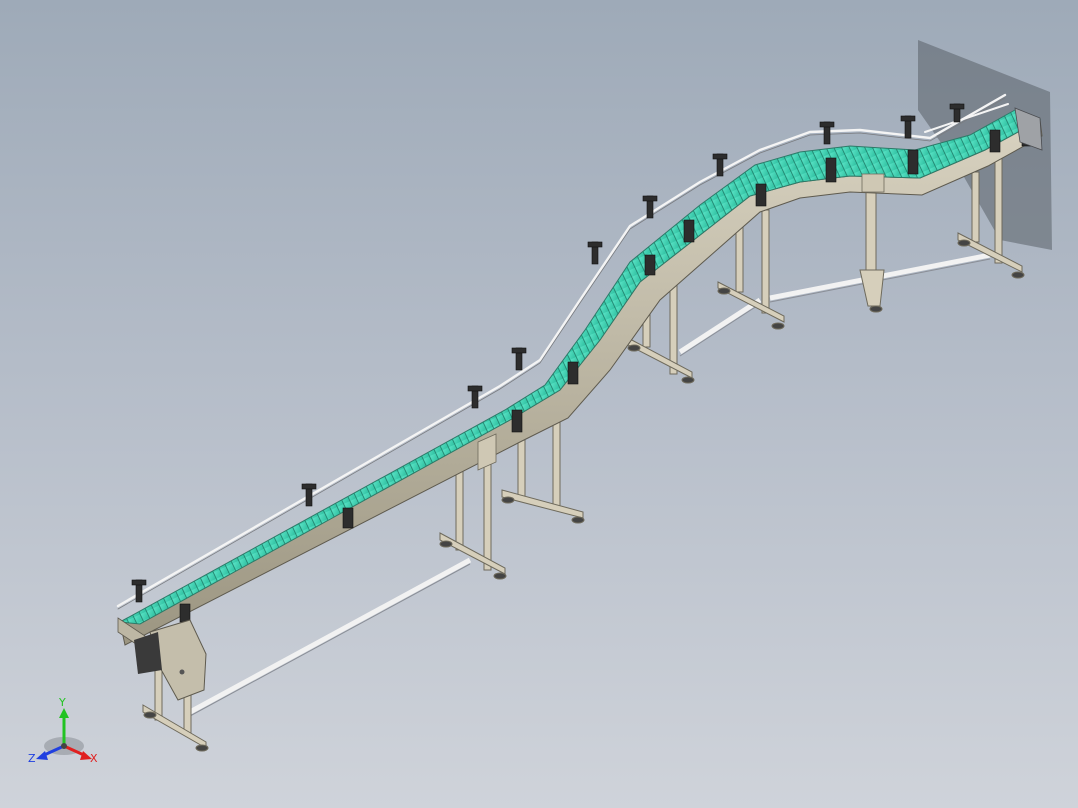 This screenshot has width=1078, height=808. Describe the element at coordinates (62, 702) in the screenshot. I see `y-axis-label: Y` at that location.